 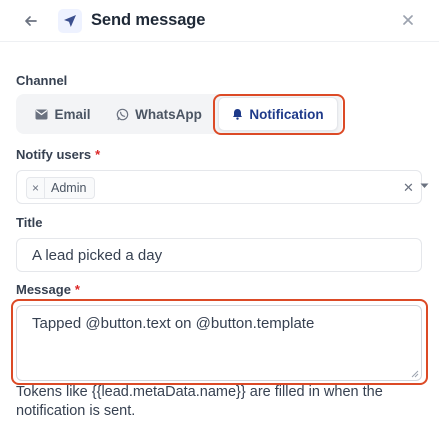 I want to click on close-button, so click(x=408, y=20).